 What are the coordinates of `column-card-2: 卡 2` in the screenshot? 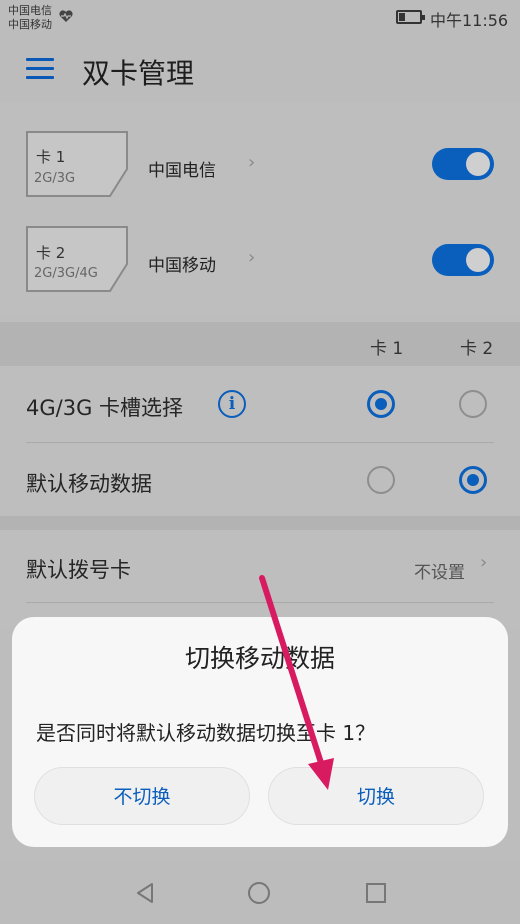 It's located at (477, 349).